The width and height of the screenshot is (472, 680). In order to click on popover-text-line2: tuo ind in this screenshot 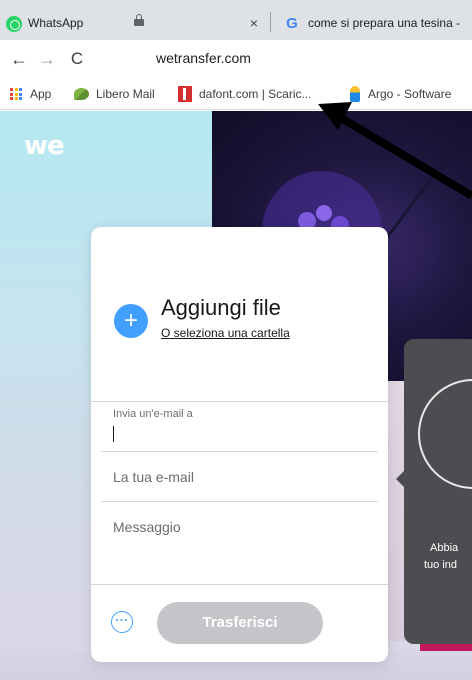, I will do `click(441, 565)`.